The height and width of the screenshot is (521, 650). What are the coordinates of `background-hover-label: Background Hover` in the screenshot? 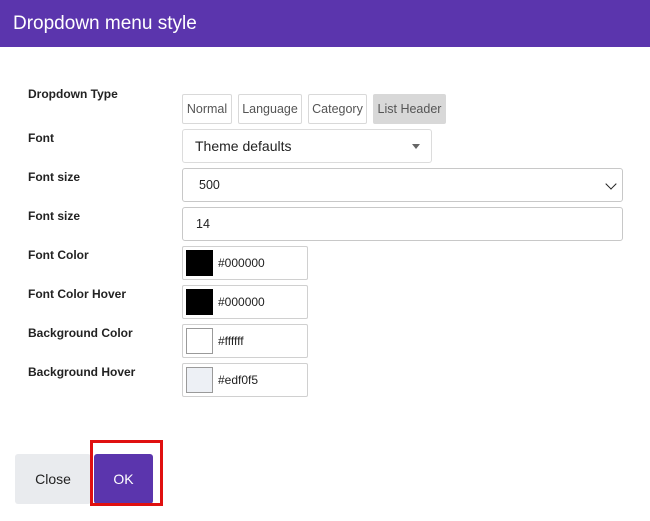 It's located at (82, 372).